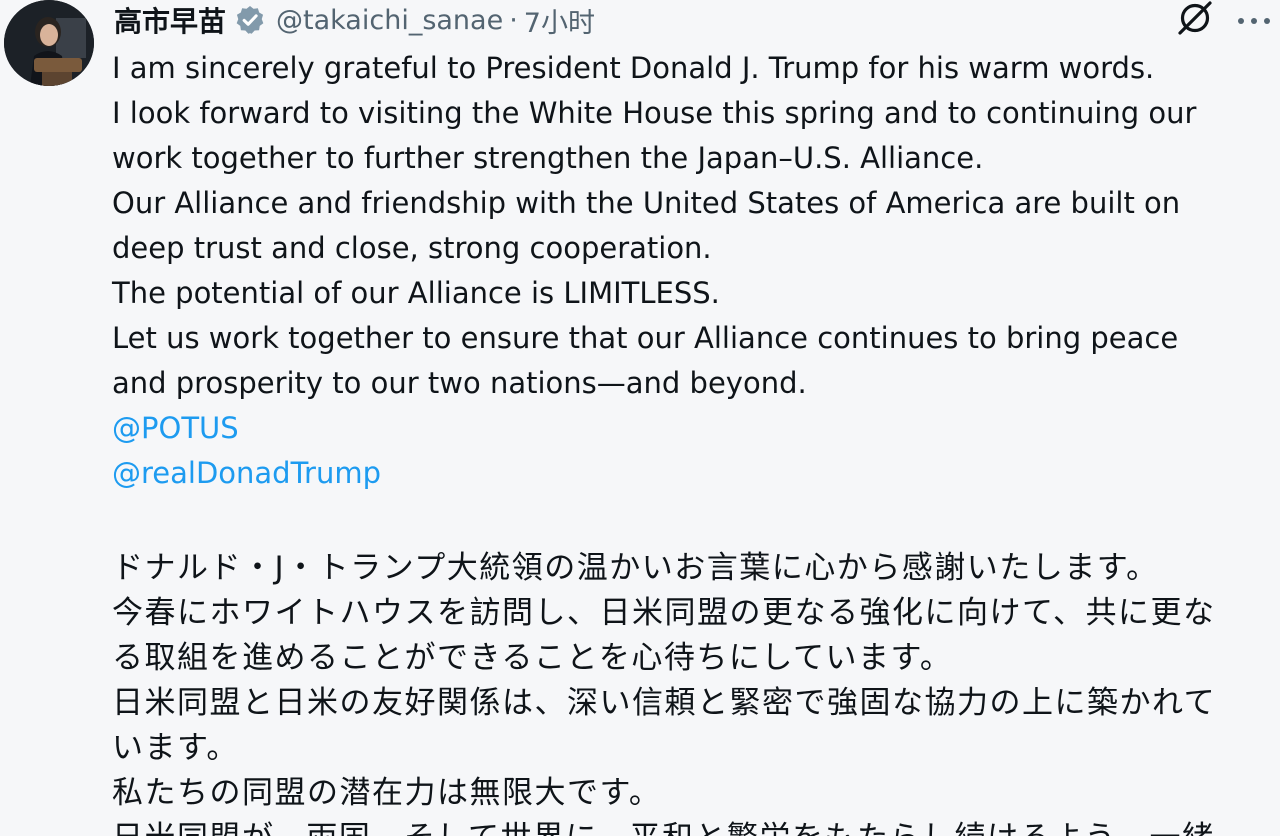  Describe the element at coordinates (696, 826) in the screenshot. I see `japanese-text-line: 日米同盟が、両国、そして世界に、平和と繁栄をもたらし続けるよう、一緒` at that location.